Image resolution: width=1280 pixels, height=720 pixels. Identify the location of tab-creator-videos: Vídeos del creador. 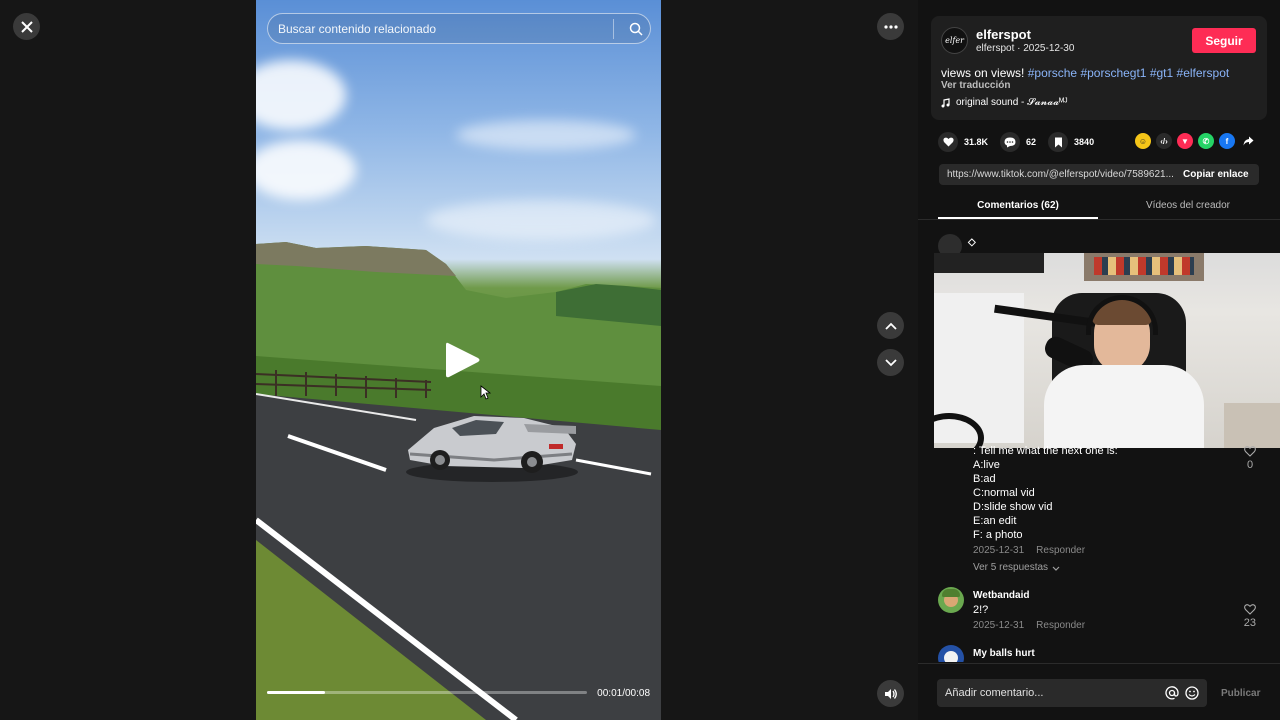
(1188, 207).